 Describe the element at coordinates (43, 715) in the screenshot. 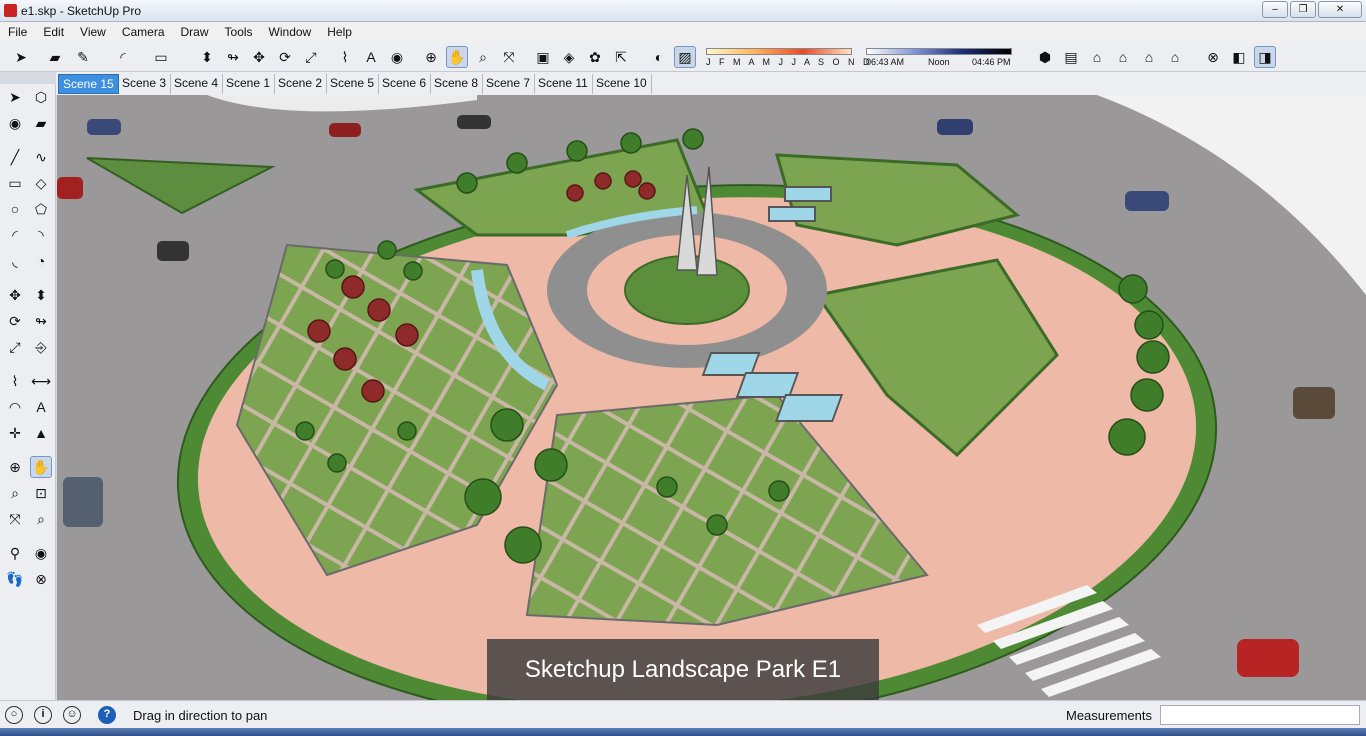

I see `credits-icon: i` at that location.